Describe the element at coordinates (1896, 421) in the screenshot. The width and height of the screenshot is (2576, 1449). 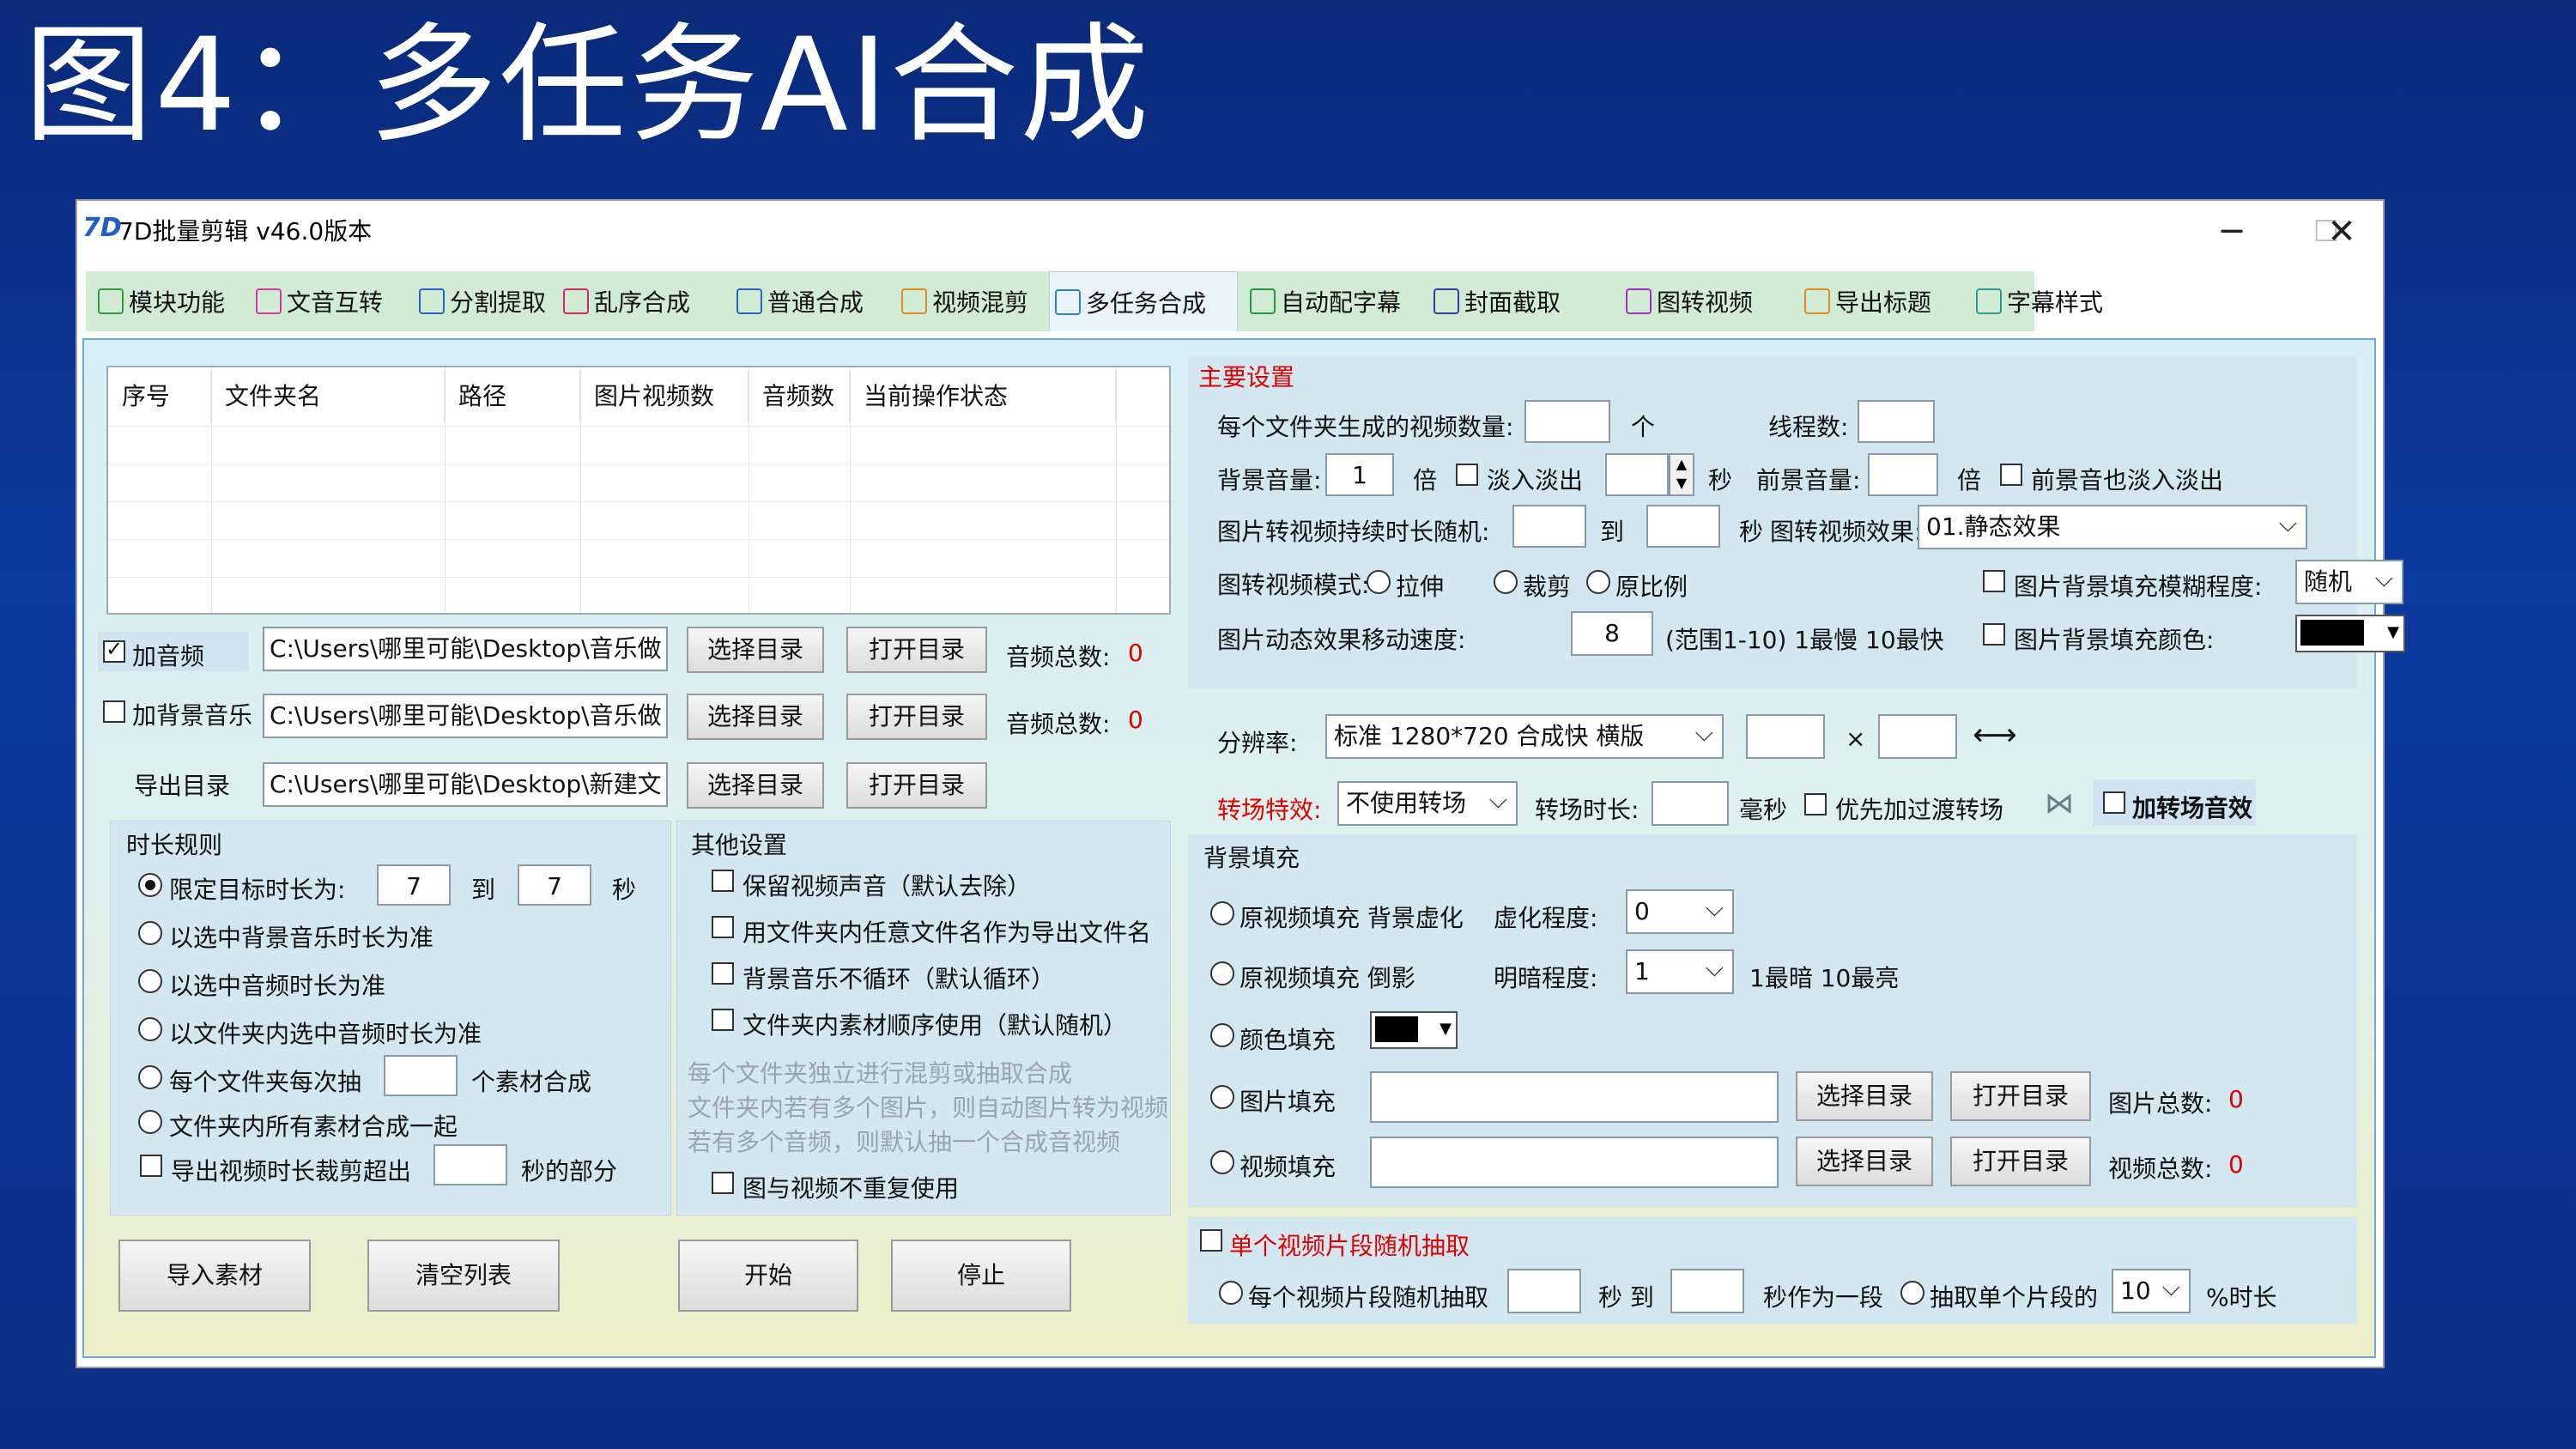
I see `threads-input` at that location.